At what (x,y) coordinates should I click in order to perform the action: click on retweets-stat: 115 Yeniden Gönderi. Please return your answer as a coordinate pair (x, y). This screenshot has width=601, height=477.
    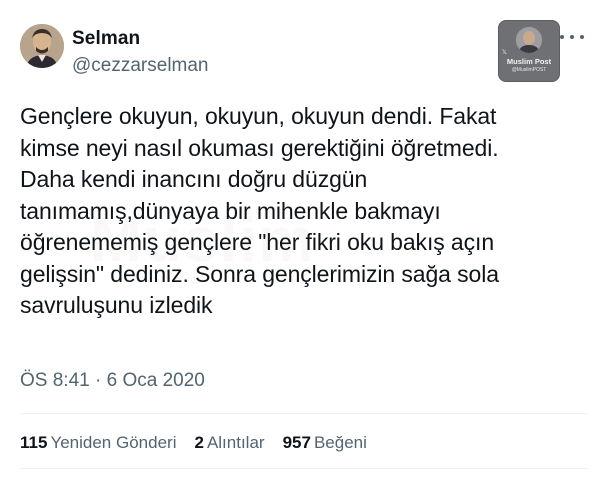
    Looking at the image, I should click on (98, 443).